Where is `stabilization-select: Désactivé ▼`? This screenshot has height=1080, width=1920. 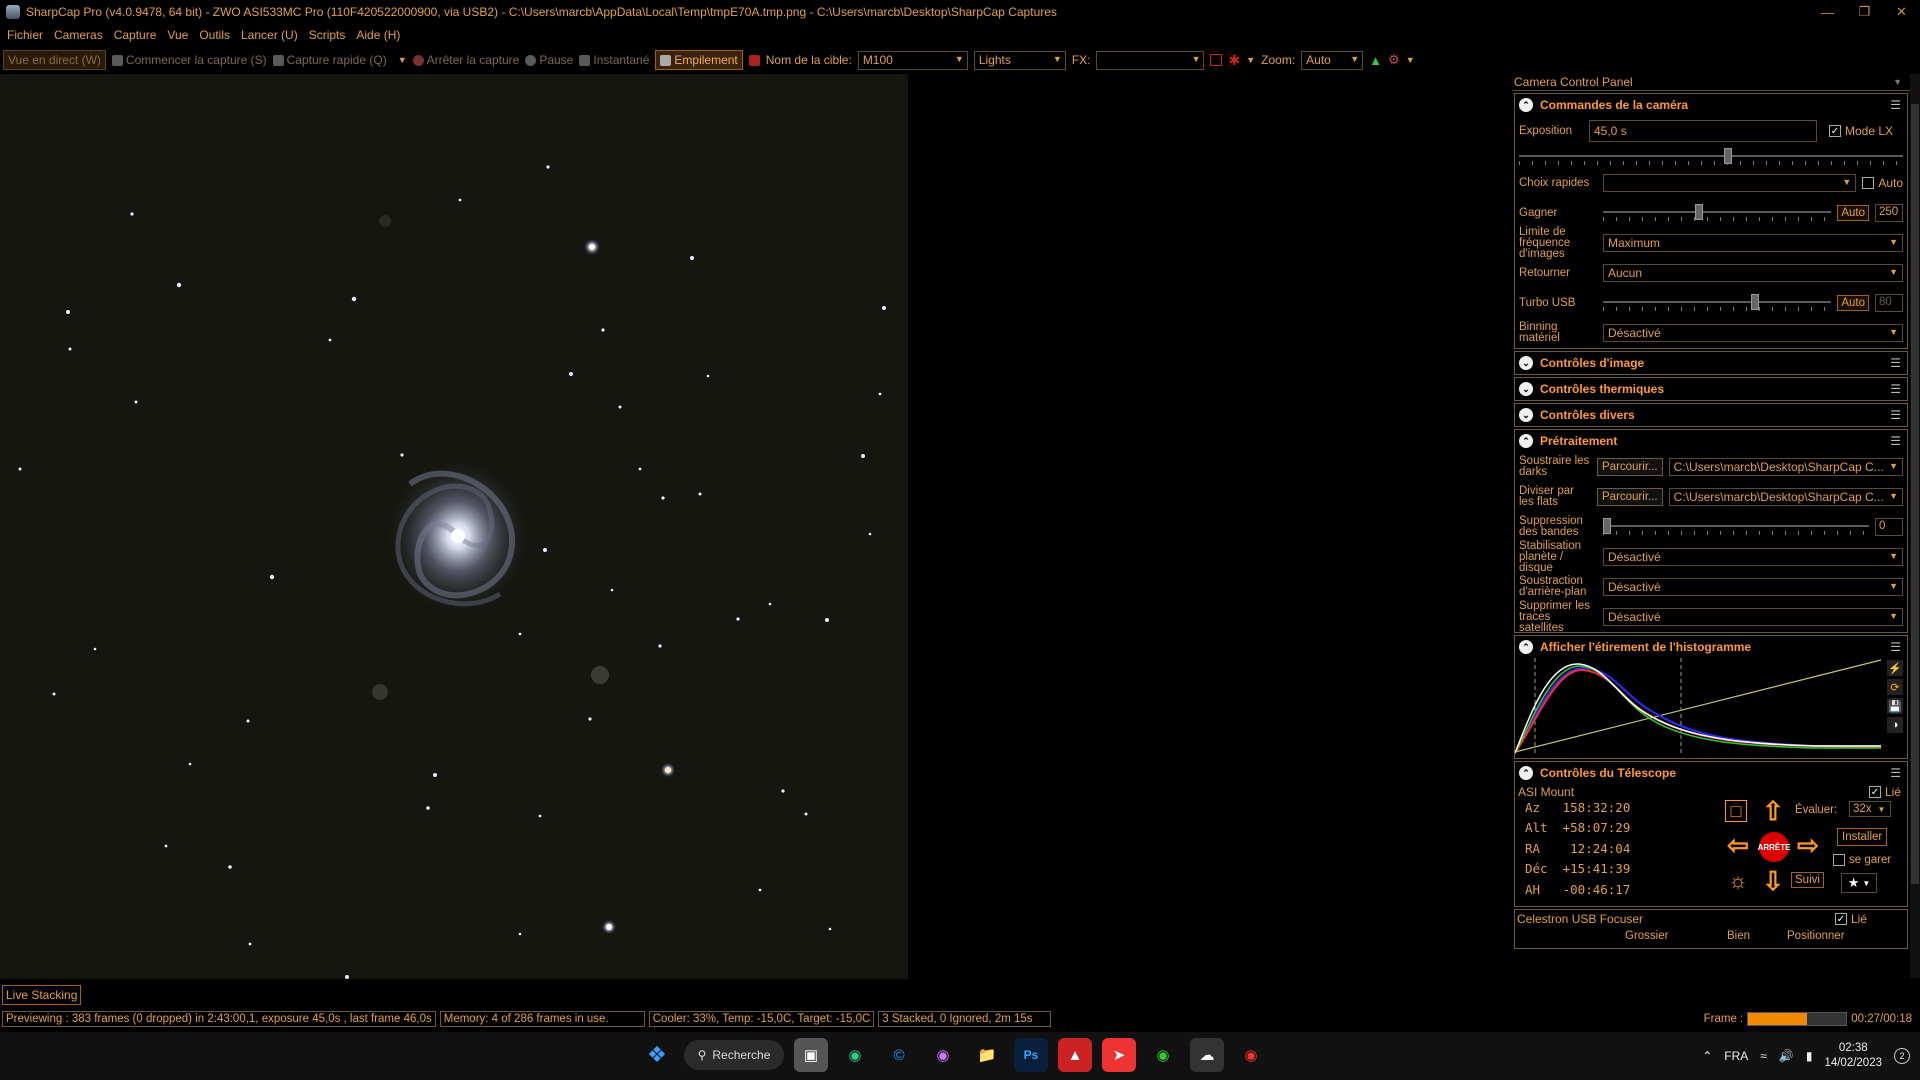 stabilization-select: Désactivé ▼ is located at coordinates (1753, 557).